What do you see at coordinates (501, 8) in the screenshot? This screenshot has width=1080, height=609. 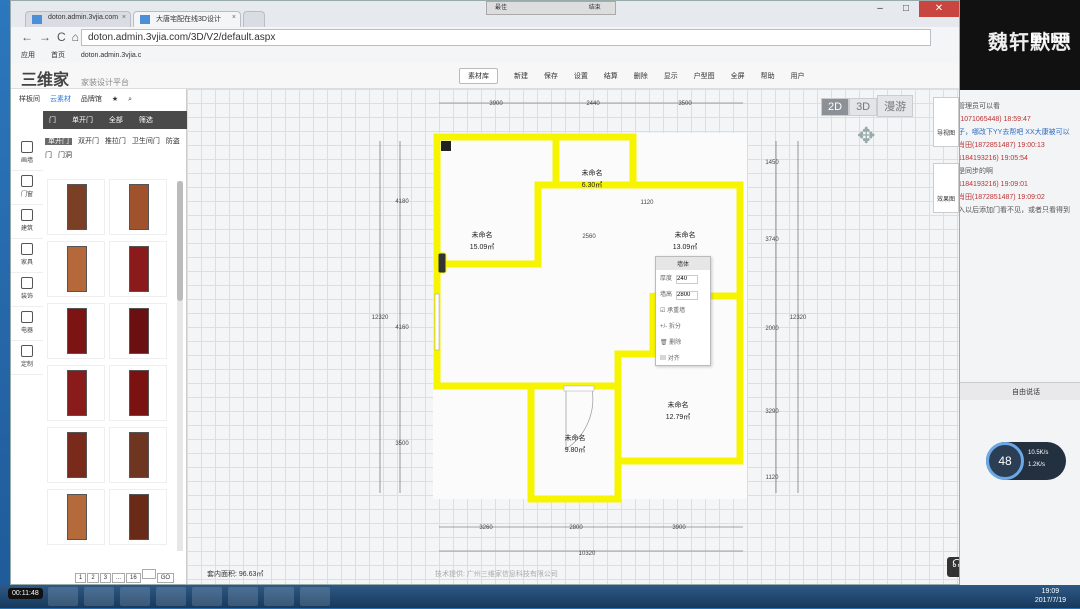 I see `recorder-btn: 最佳` at bounding box center [501, 8].